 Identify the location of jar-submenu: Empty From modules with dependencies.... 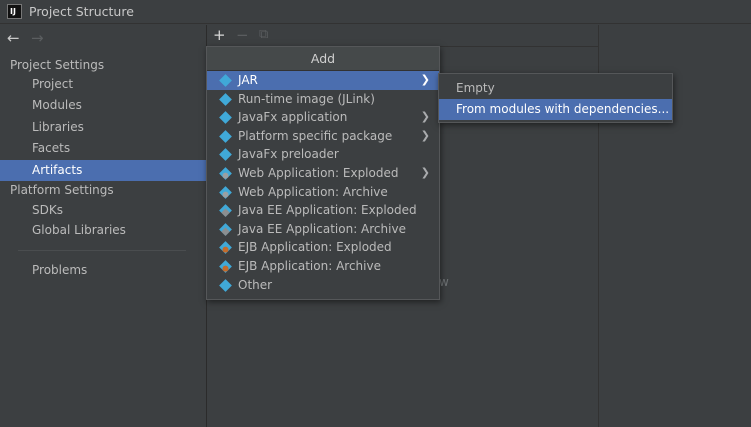
(555, 98).